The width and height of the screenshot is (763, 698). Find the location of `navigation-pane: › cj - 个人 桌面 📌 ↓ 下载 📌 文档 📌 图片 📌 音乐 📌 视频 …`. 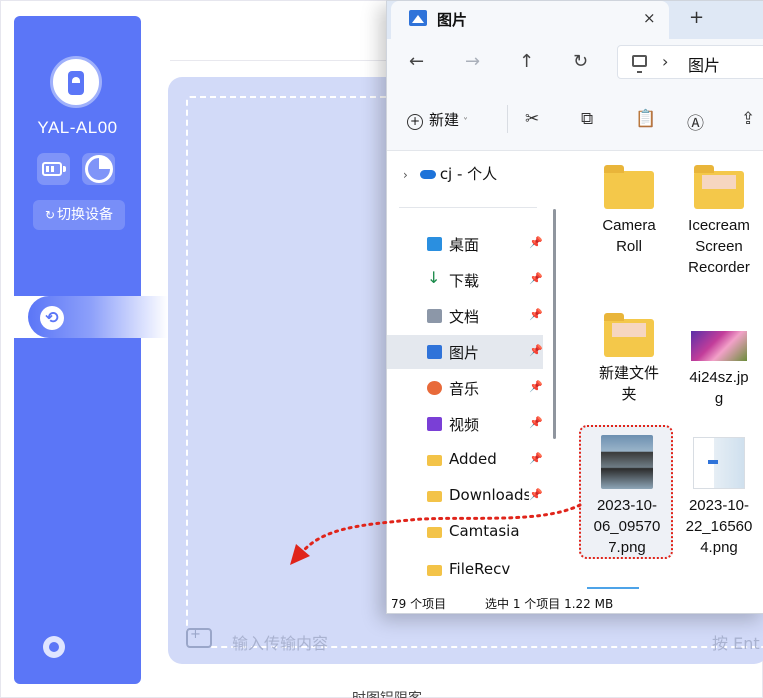

navigation-pane: › cj - 个人 桌面 📌 ↓ 下载 📌 文档 📌 图片 📌 音乐 📌 视频 … is located at coordinates (471, 370).